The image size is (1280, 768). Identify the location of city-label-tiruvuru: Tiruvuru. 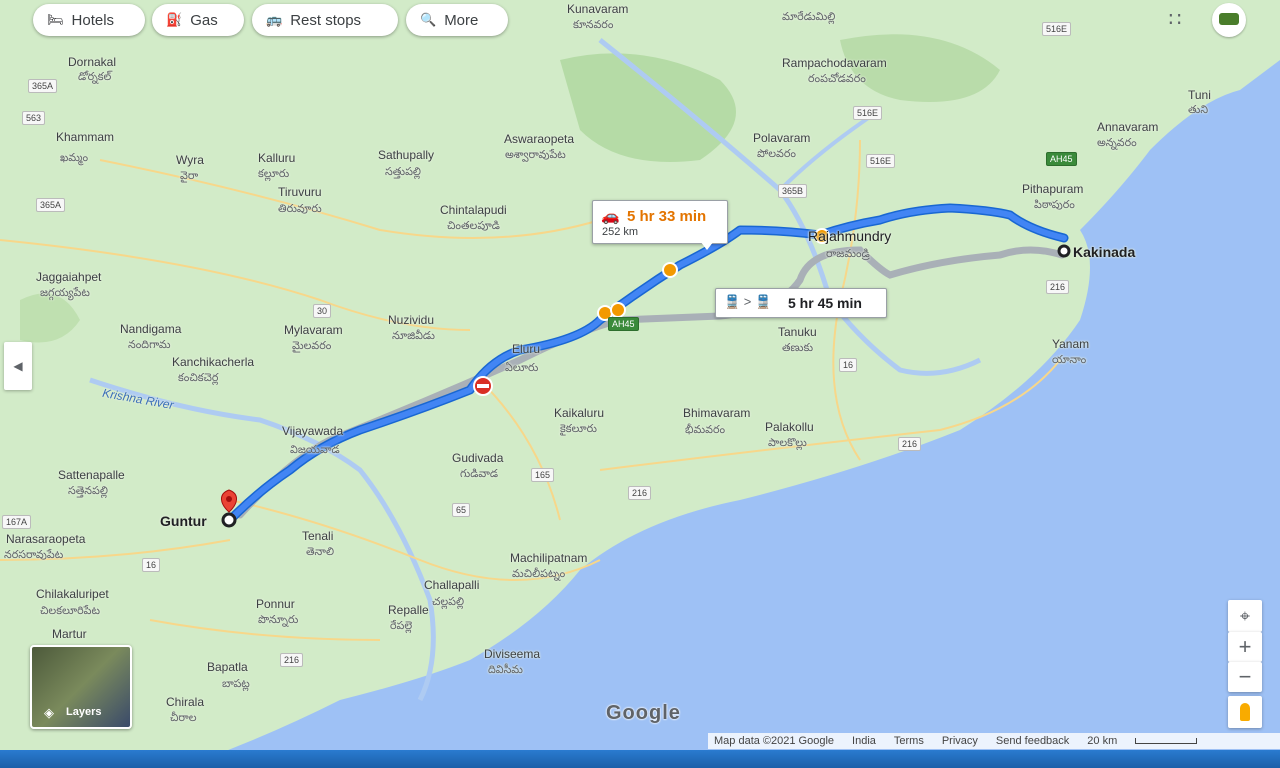
(300, 192).